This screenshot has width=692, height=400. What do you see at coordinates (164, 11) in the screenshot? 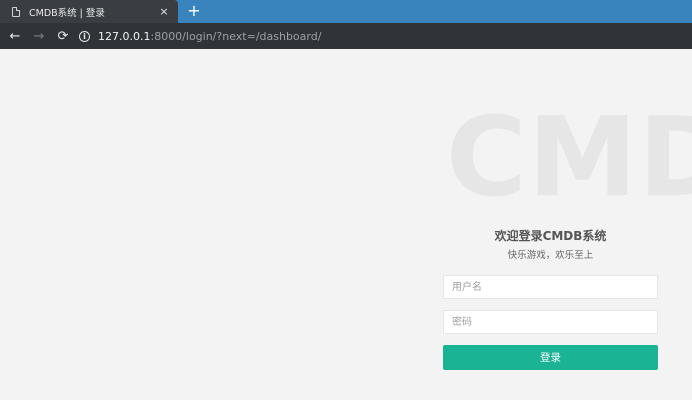
I see `tab-close-icon: ×` at bounding box center [164, 11].